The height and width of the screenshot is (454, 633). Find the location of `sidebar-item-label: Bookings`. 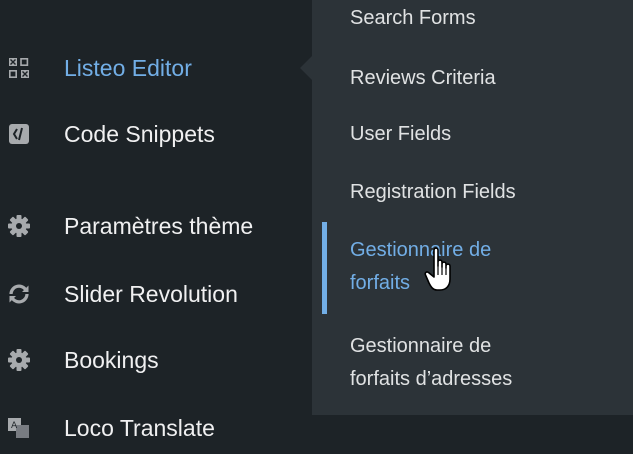

sidebar-item-label: Bookings is located at coordinates (111, 359).